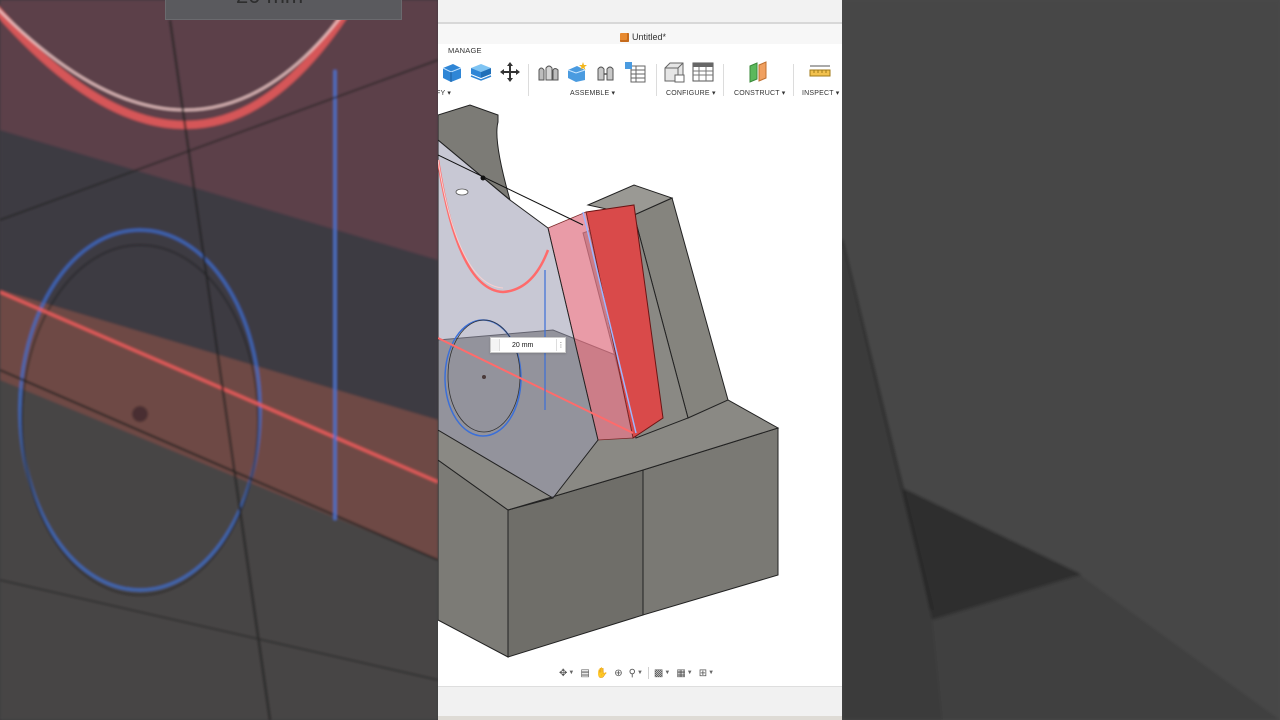 Image resolution: width=1280 pixels, height=720 pixels. Describe the element at coordinates (759, 93) in the screenshot. I see `construct-group-label: CONSTRUCT` at that location.